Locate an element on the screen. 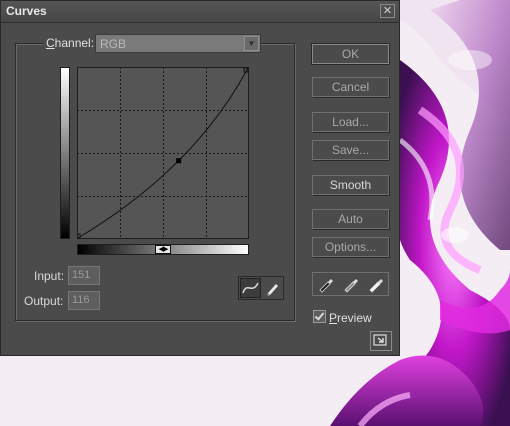 This screenshot has height=426, width=510. curve-tool-icon is located at coordinates (250, 288).